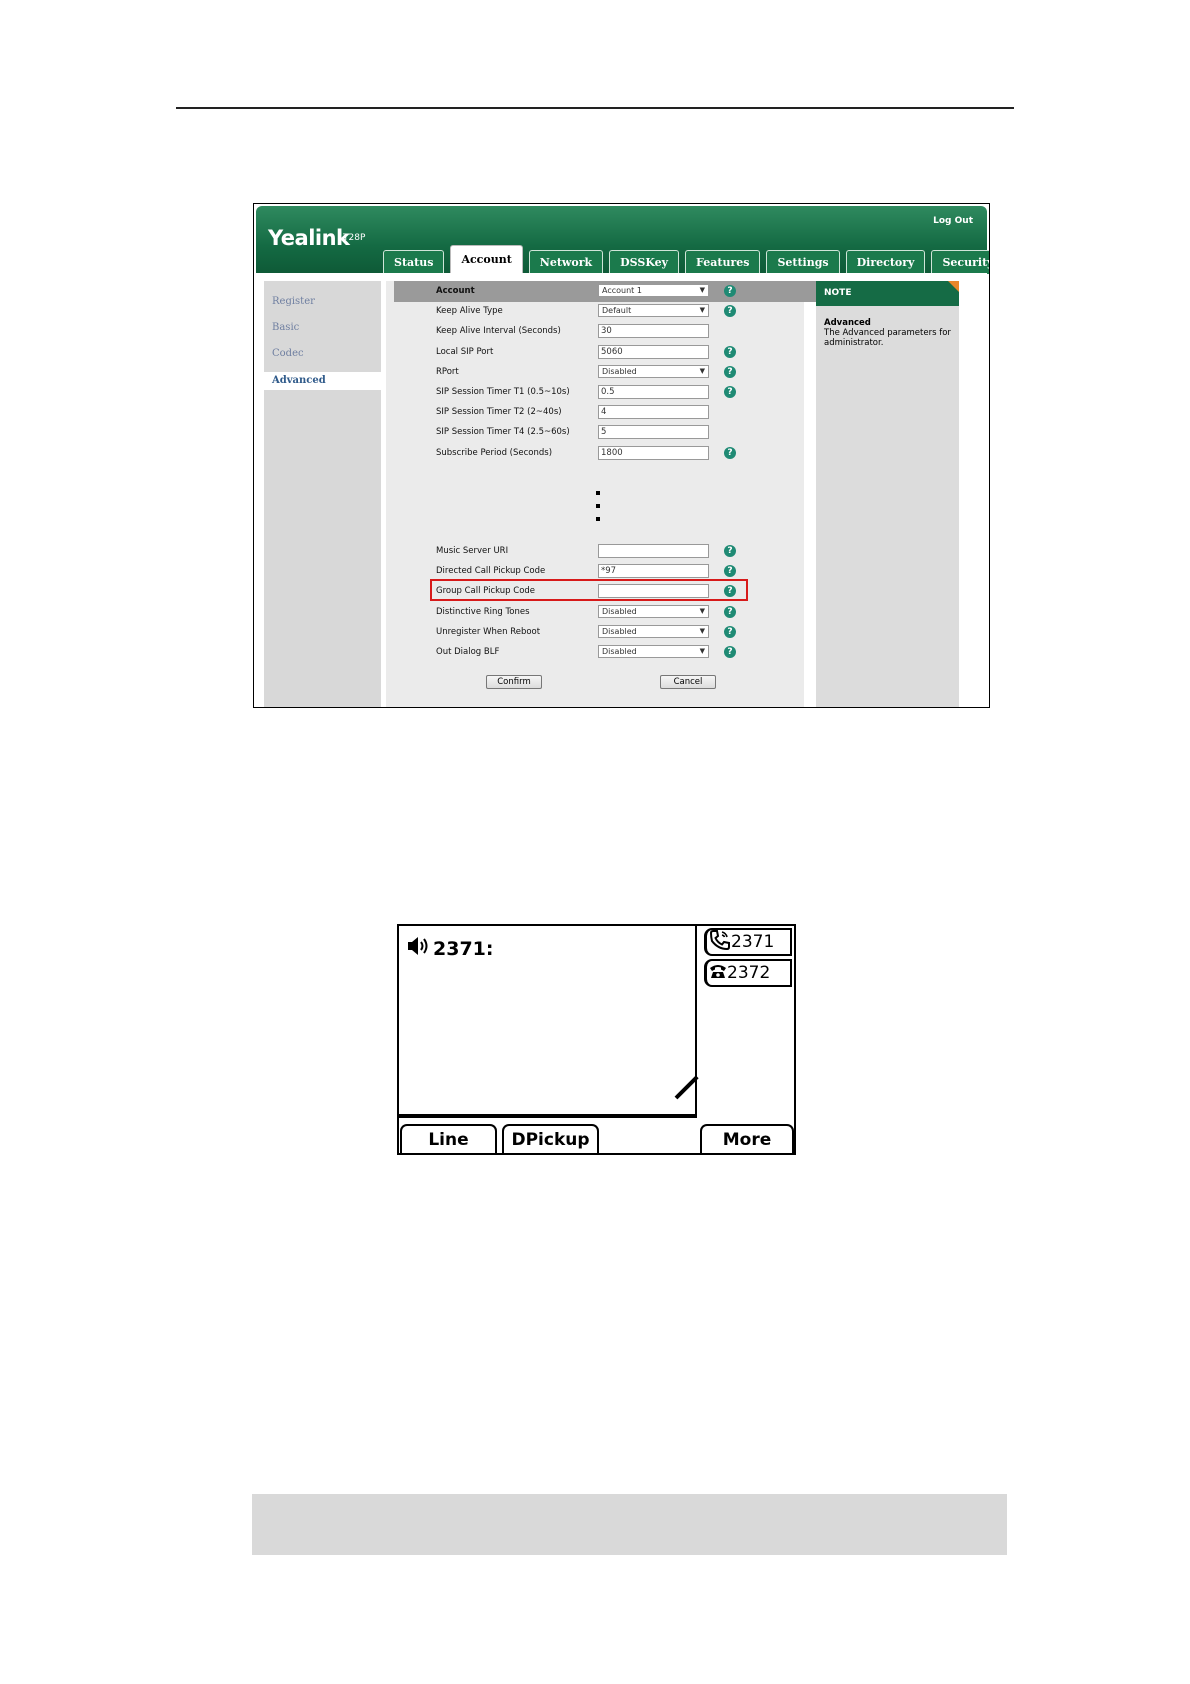 The width and height of the screenshot is (1190, 1684). I want to click on form-row: Music Server URI?, so click(606, 552).